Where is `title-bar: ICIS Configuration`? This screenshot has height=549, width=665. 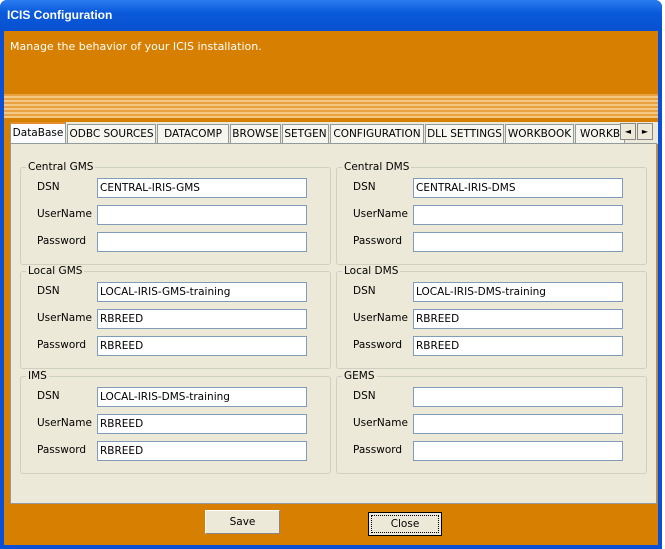
title-bar: ICIS Configuration is located at coordinates (331, 15).